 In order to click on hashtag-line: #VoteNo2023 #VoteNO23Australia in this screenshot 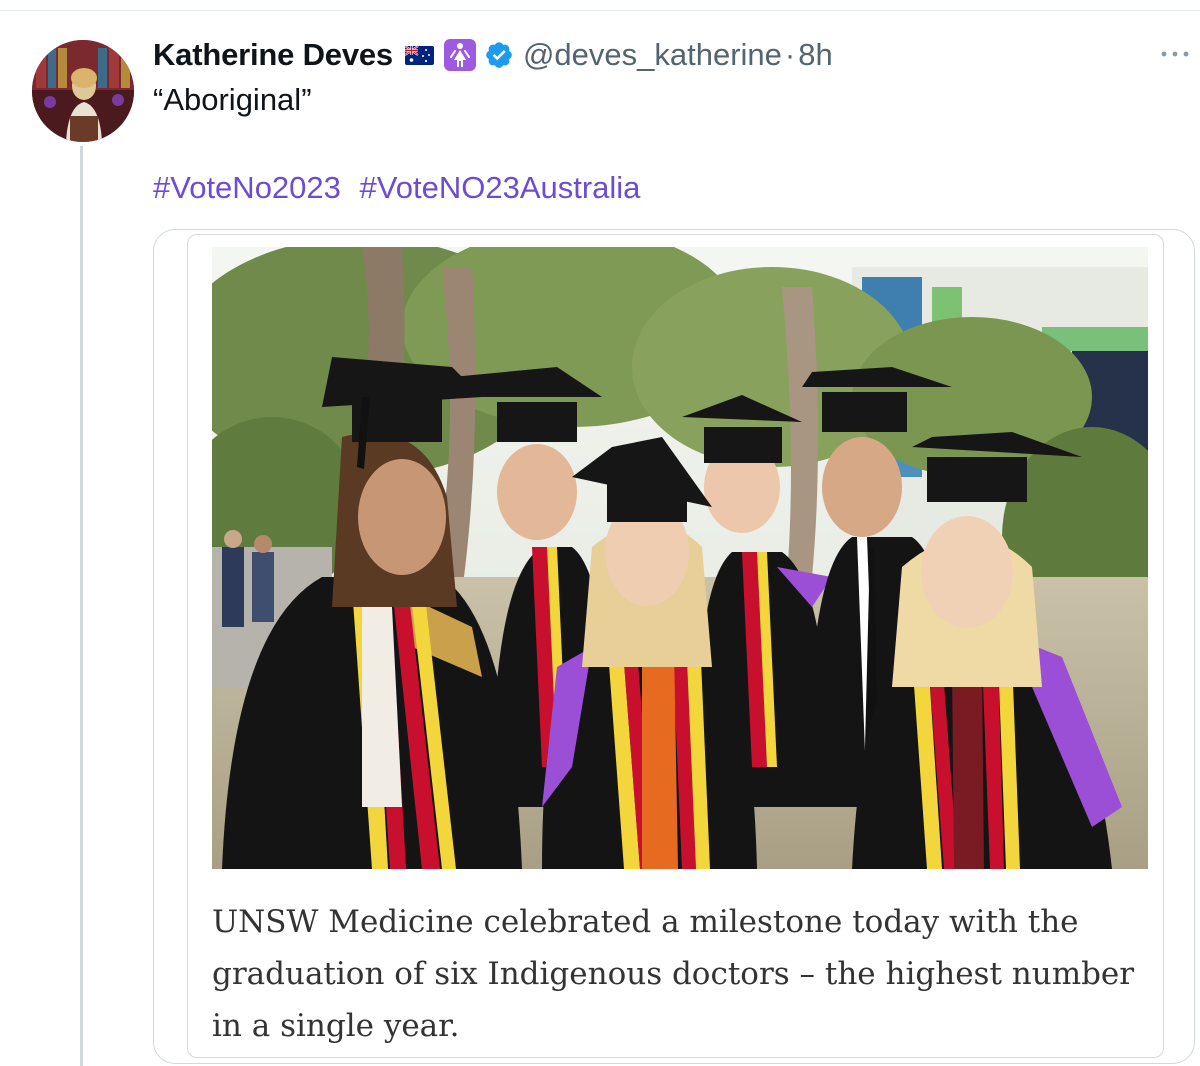, I will do `click(396, 188)`.